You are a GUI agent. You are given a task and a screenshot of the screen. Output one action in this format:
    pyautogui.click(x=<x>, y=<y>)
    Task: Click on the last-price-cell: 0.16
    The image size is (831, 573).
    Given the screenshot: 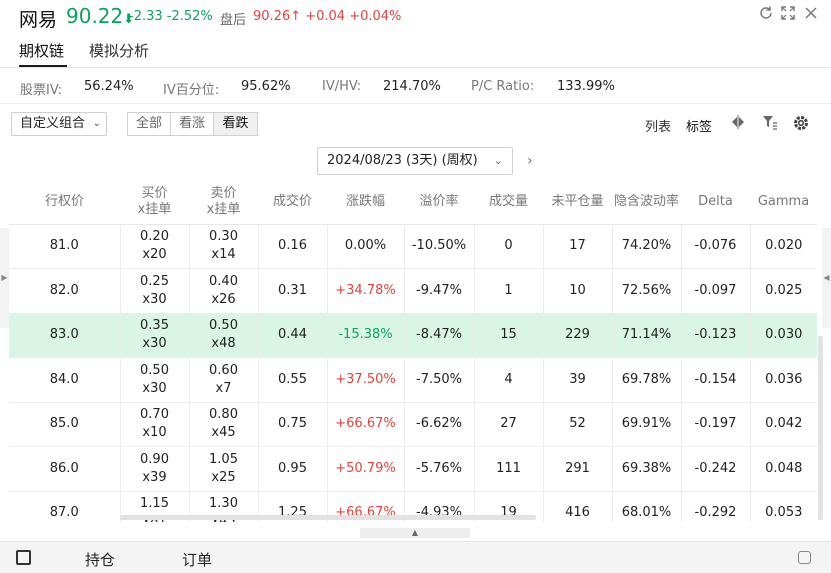 What is the action you would take?
    pyautogui.click(x=293, y=246)
    